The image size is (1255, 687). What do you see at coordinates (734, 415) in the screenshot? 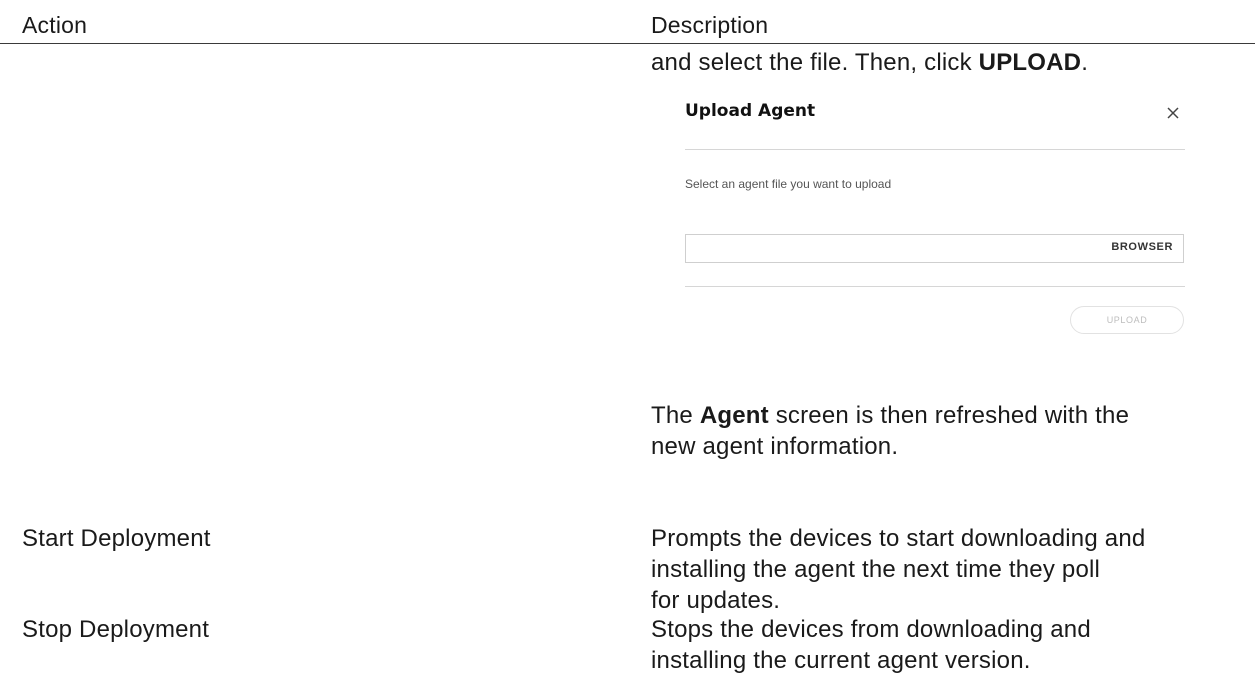
I see `result-agent-keyword: Agent` at bounding box center [734, 415].